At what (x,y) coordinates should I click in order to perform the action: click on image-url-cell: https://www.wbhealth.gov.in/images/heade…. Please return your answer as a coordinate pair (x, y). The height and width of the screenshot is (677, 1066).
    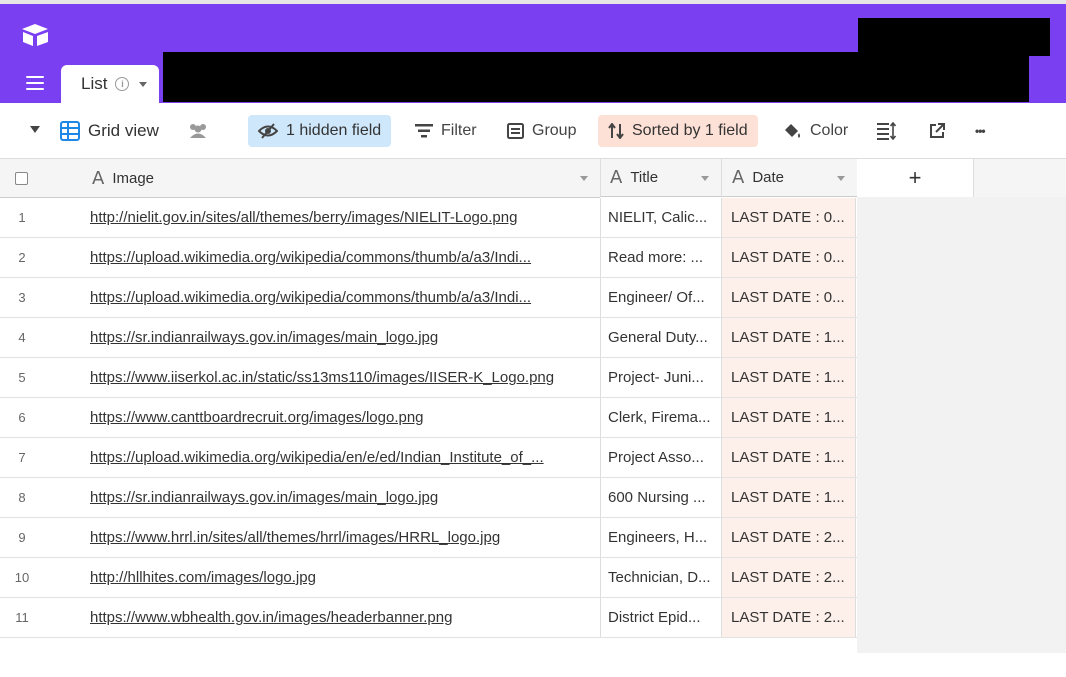
    Looking at the image, I should click on (341, 617).